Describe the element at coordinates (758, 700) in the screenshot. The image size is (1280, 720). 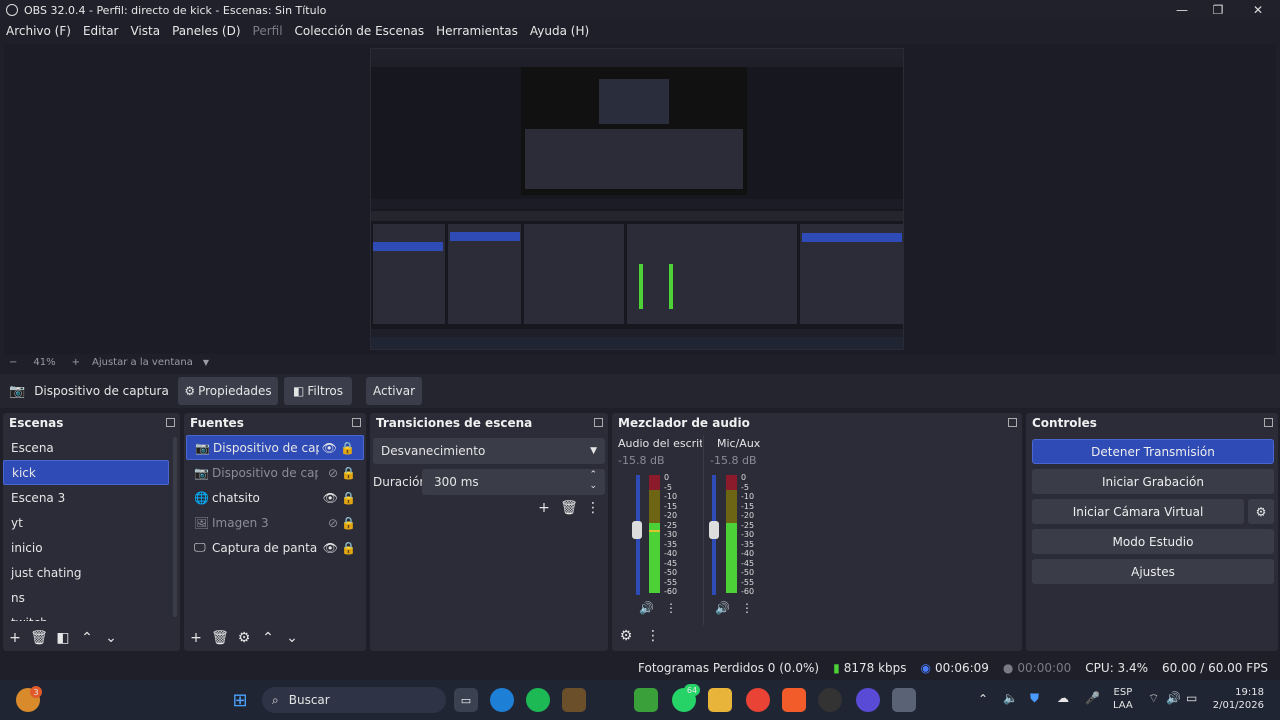
I see `chrome-icon` at that location.